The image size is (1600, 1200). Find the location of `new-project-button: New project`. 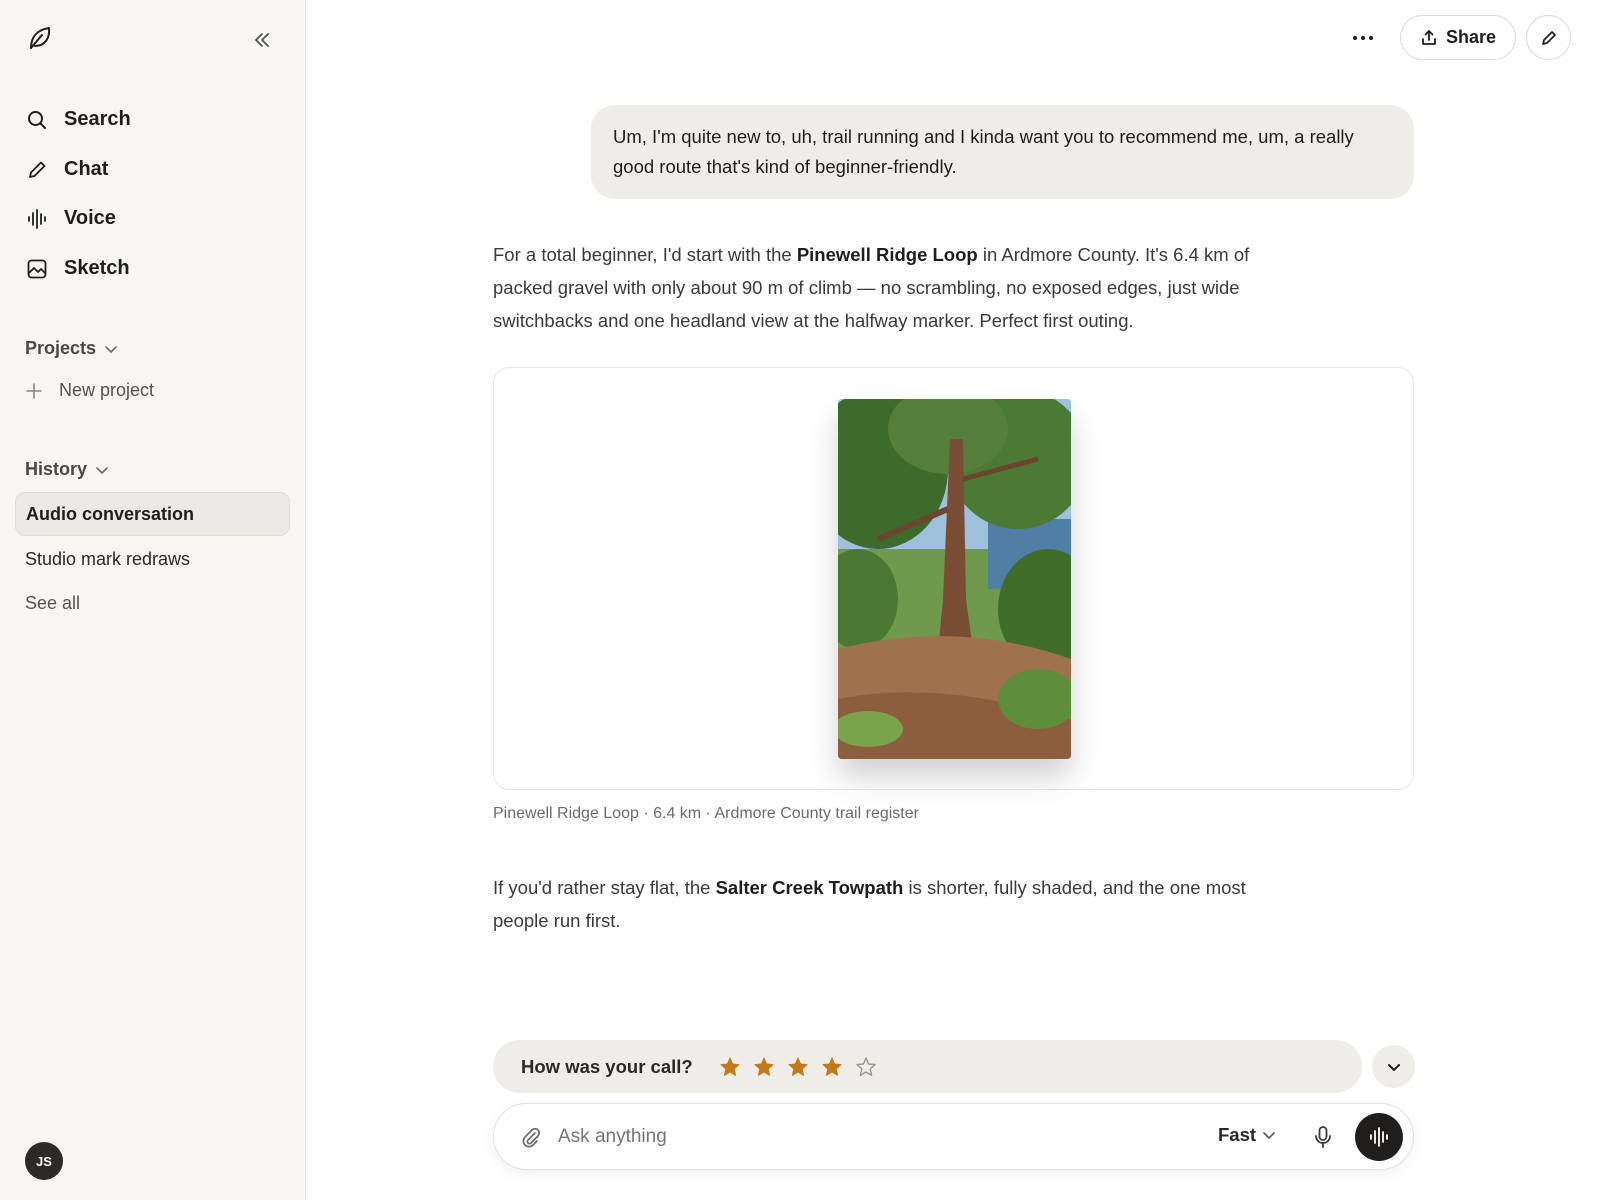

new-project-button: New project is located at coordinates (89, 390).